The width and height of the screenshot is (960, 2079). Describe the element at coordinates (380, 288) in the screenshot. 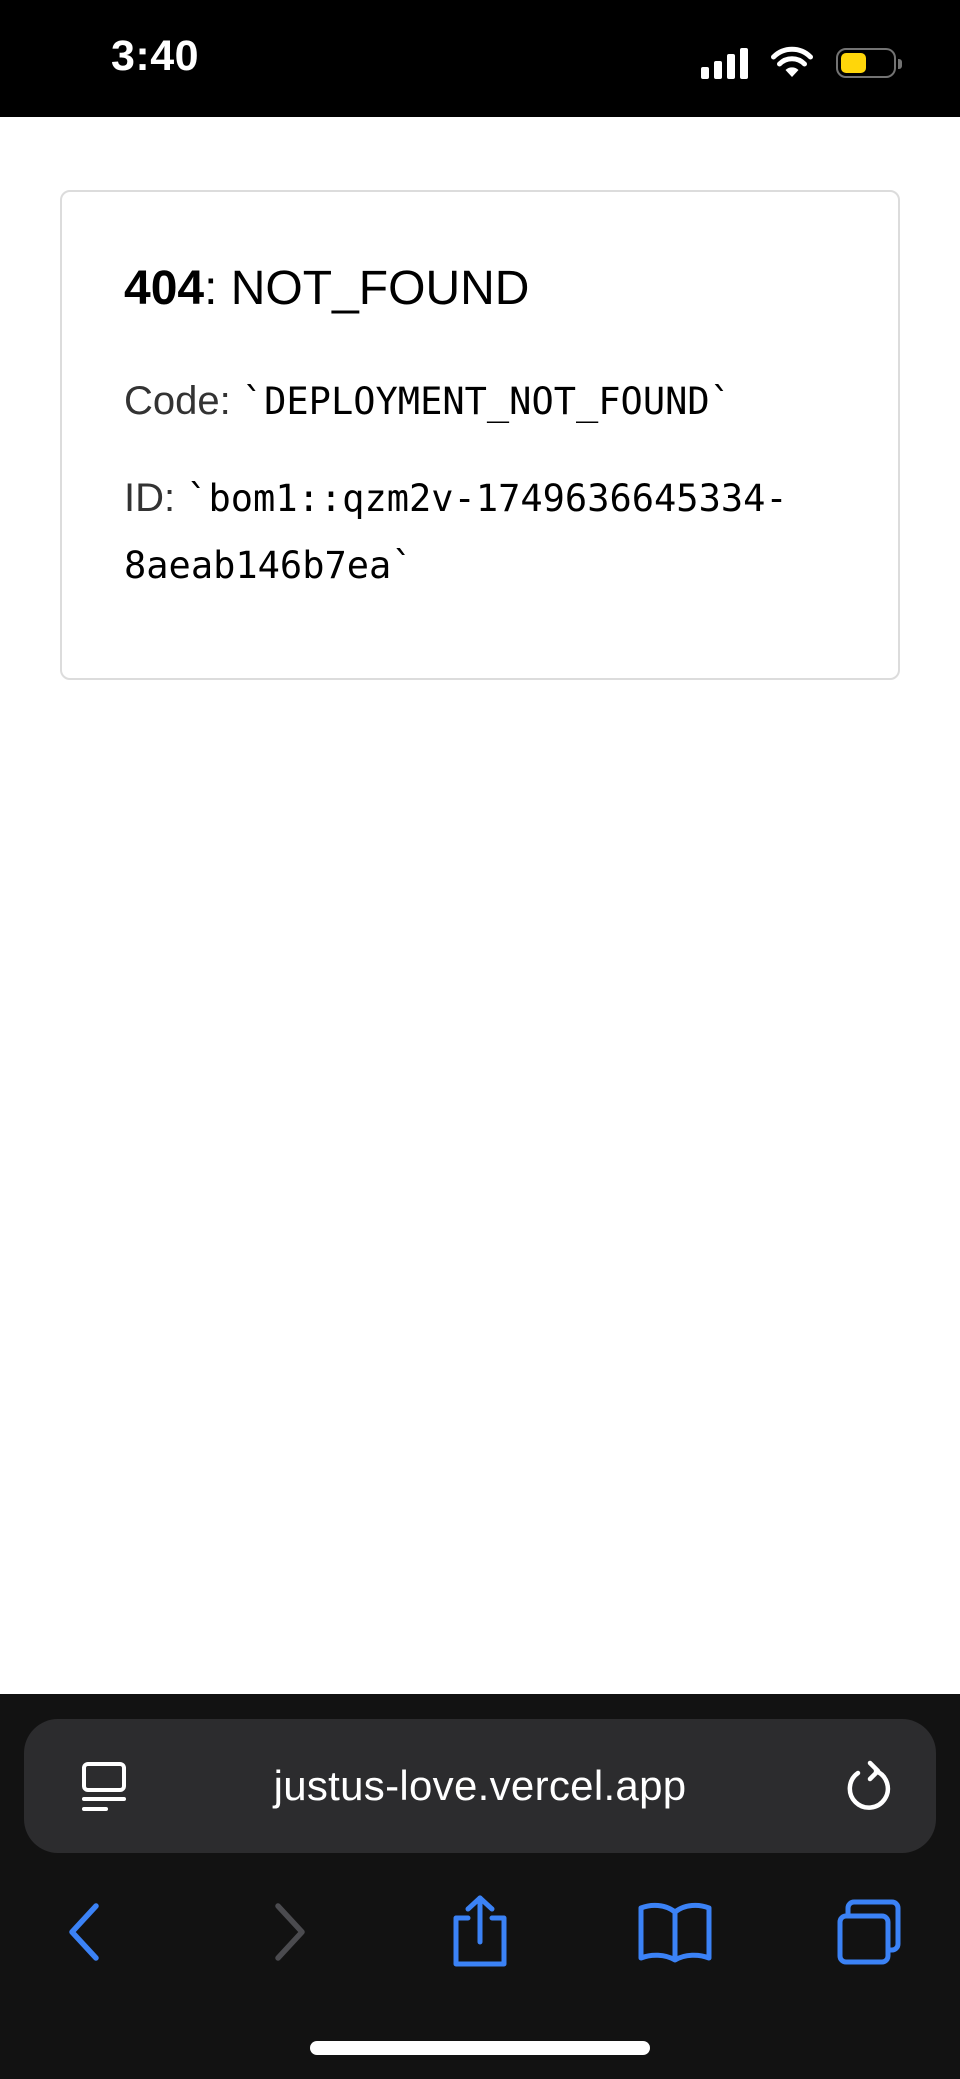

I see `error-status-text: NOT_FOUND` at that location.